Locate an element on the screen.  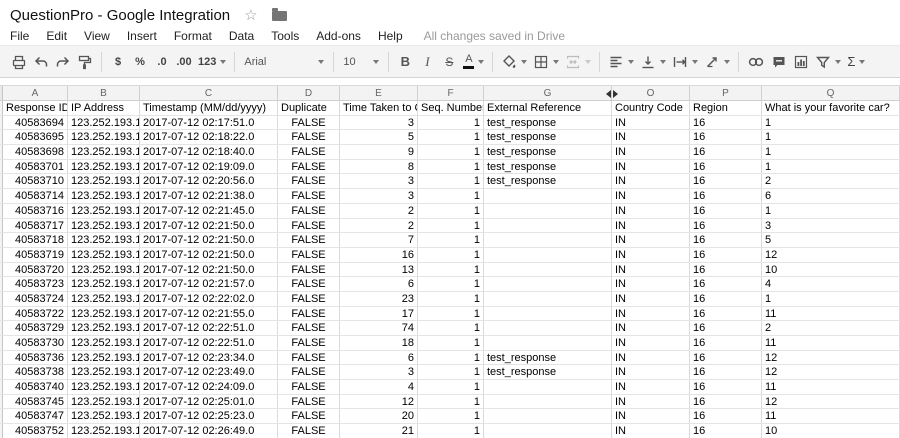
increase-decimal-button: .00 is located at coordinates (184, 62).